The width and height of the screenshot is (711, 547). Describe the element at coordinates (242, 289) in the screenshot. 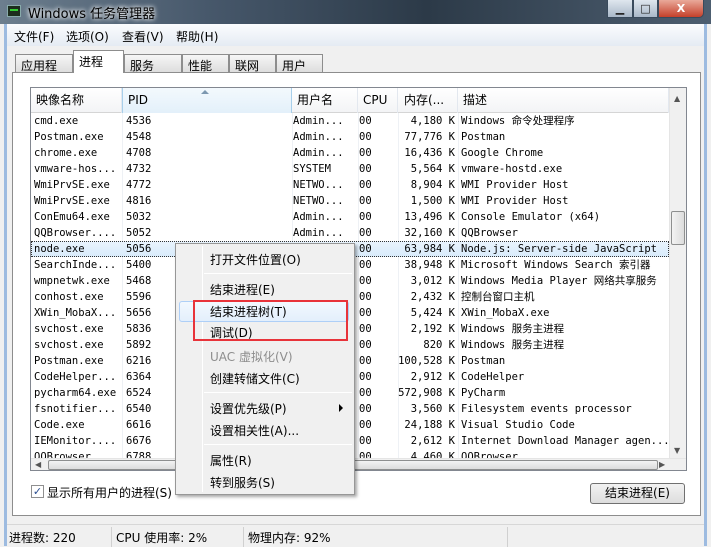

I see `menu-item-end-process: 结束进程(E)` at that location.